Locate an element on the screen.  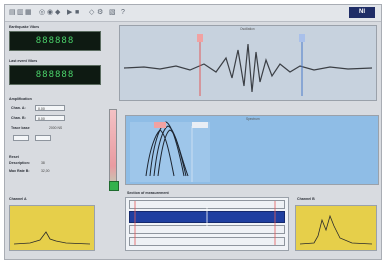
channel-b-trace is located at coordinates (336, 229).